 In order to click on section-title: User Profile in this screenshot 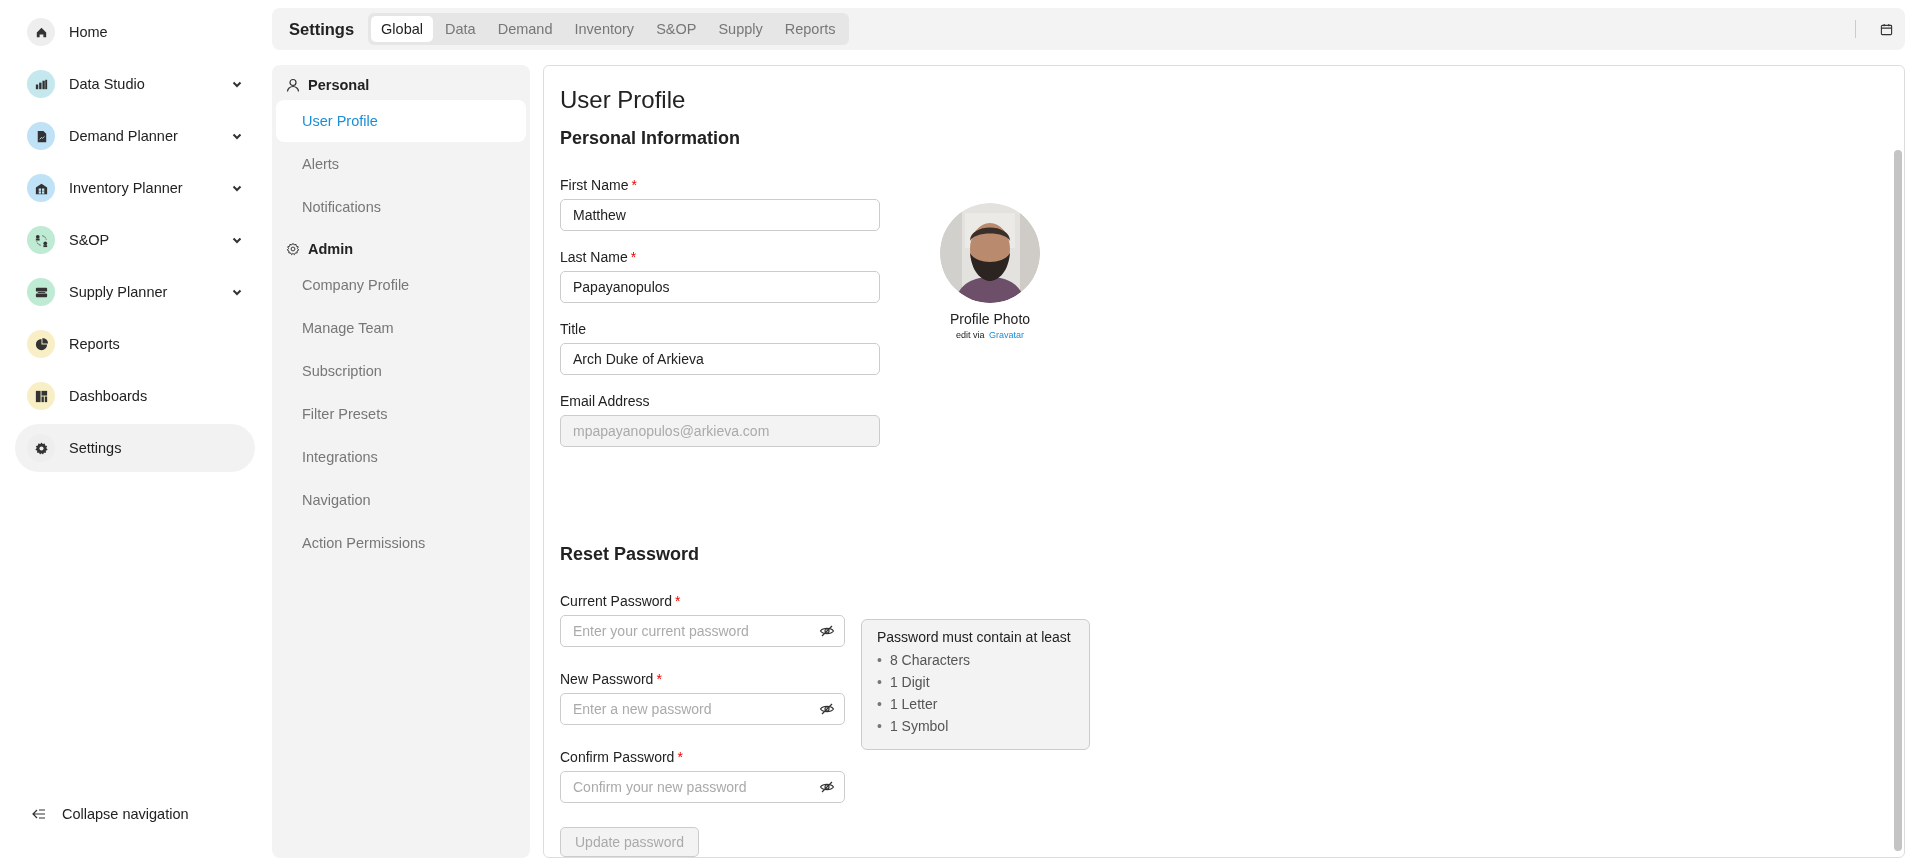, I will do `click(623, 100)`.